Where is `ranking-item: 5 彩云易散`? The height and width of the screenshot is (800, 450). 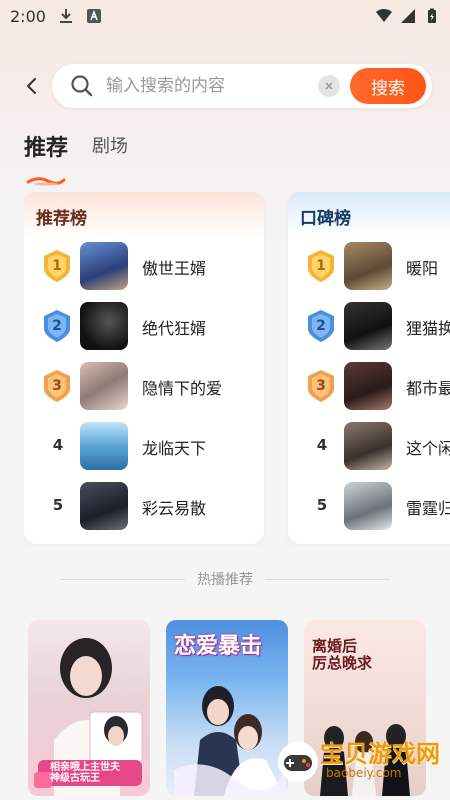 ranking-item: 5 彩云易散 is located at coordinates (144, 506).